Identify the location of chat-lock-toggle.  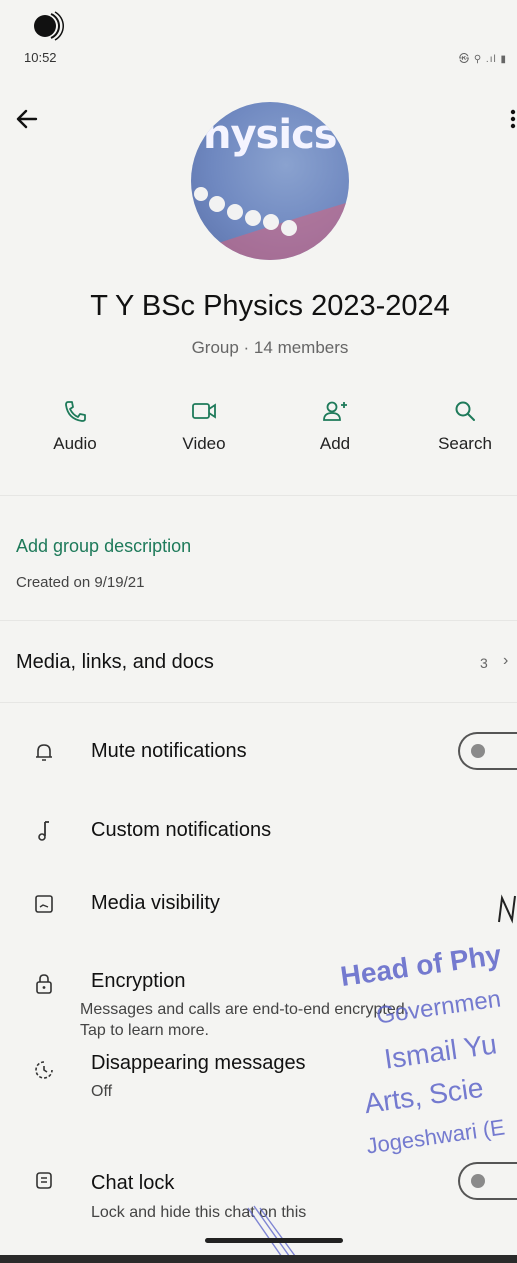
(487, 1181).